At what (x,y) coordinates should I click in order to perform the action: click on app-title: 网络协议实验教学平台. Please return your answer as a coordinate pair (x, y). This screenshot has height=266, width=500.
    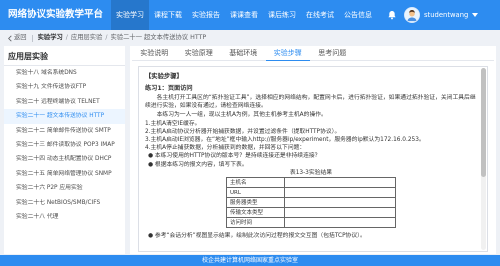
    Looking at the image, I should click on (55, 15).